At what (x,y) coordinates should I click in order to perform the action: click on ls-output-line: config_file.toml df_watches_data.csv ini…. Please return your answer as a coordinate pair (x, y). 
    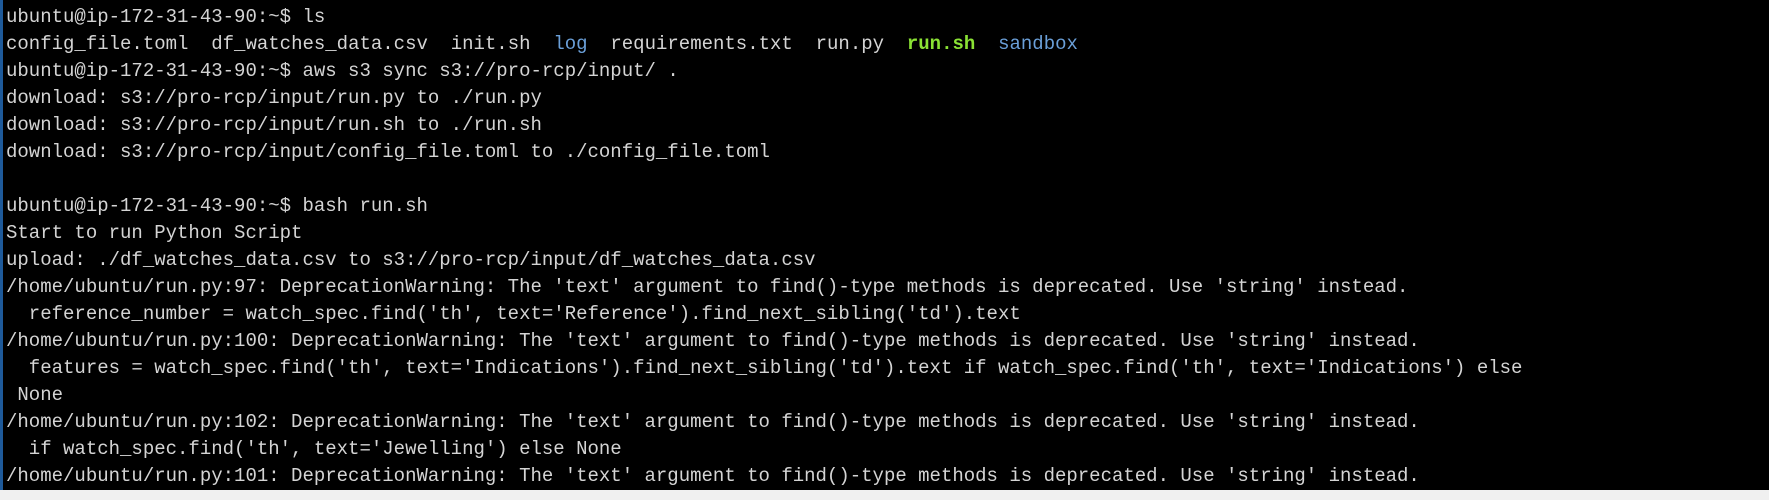
    Looking at the image, I should click on (764, 44).